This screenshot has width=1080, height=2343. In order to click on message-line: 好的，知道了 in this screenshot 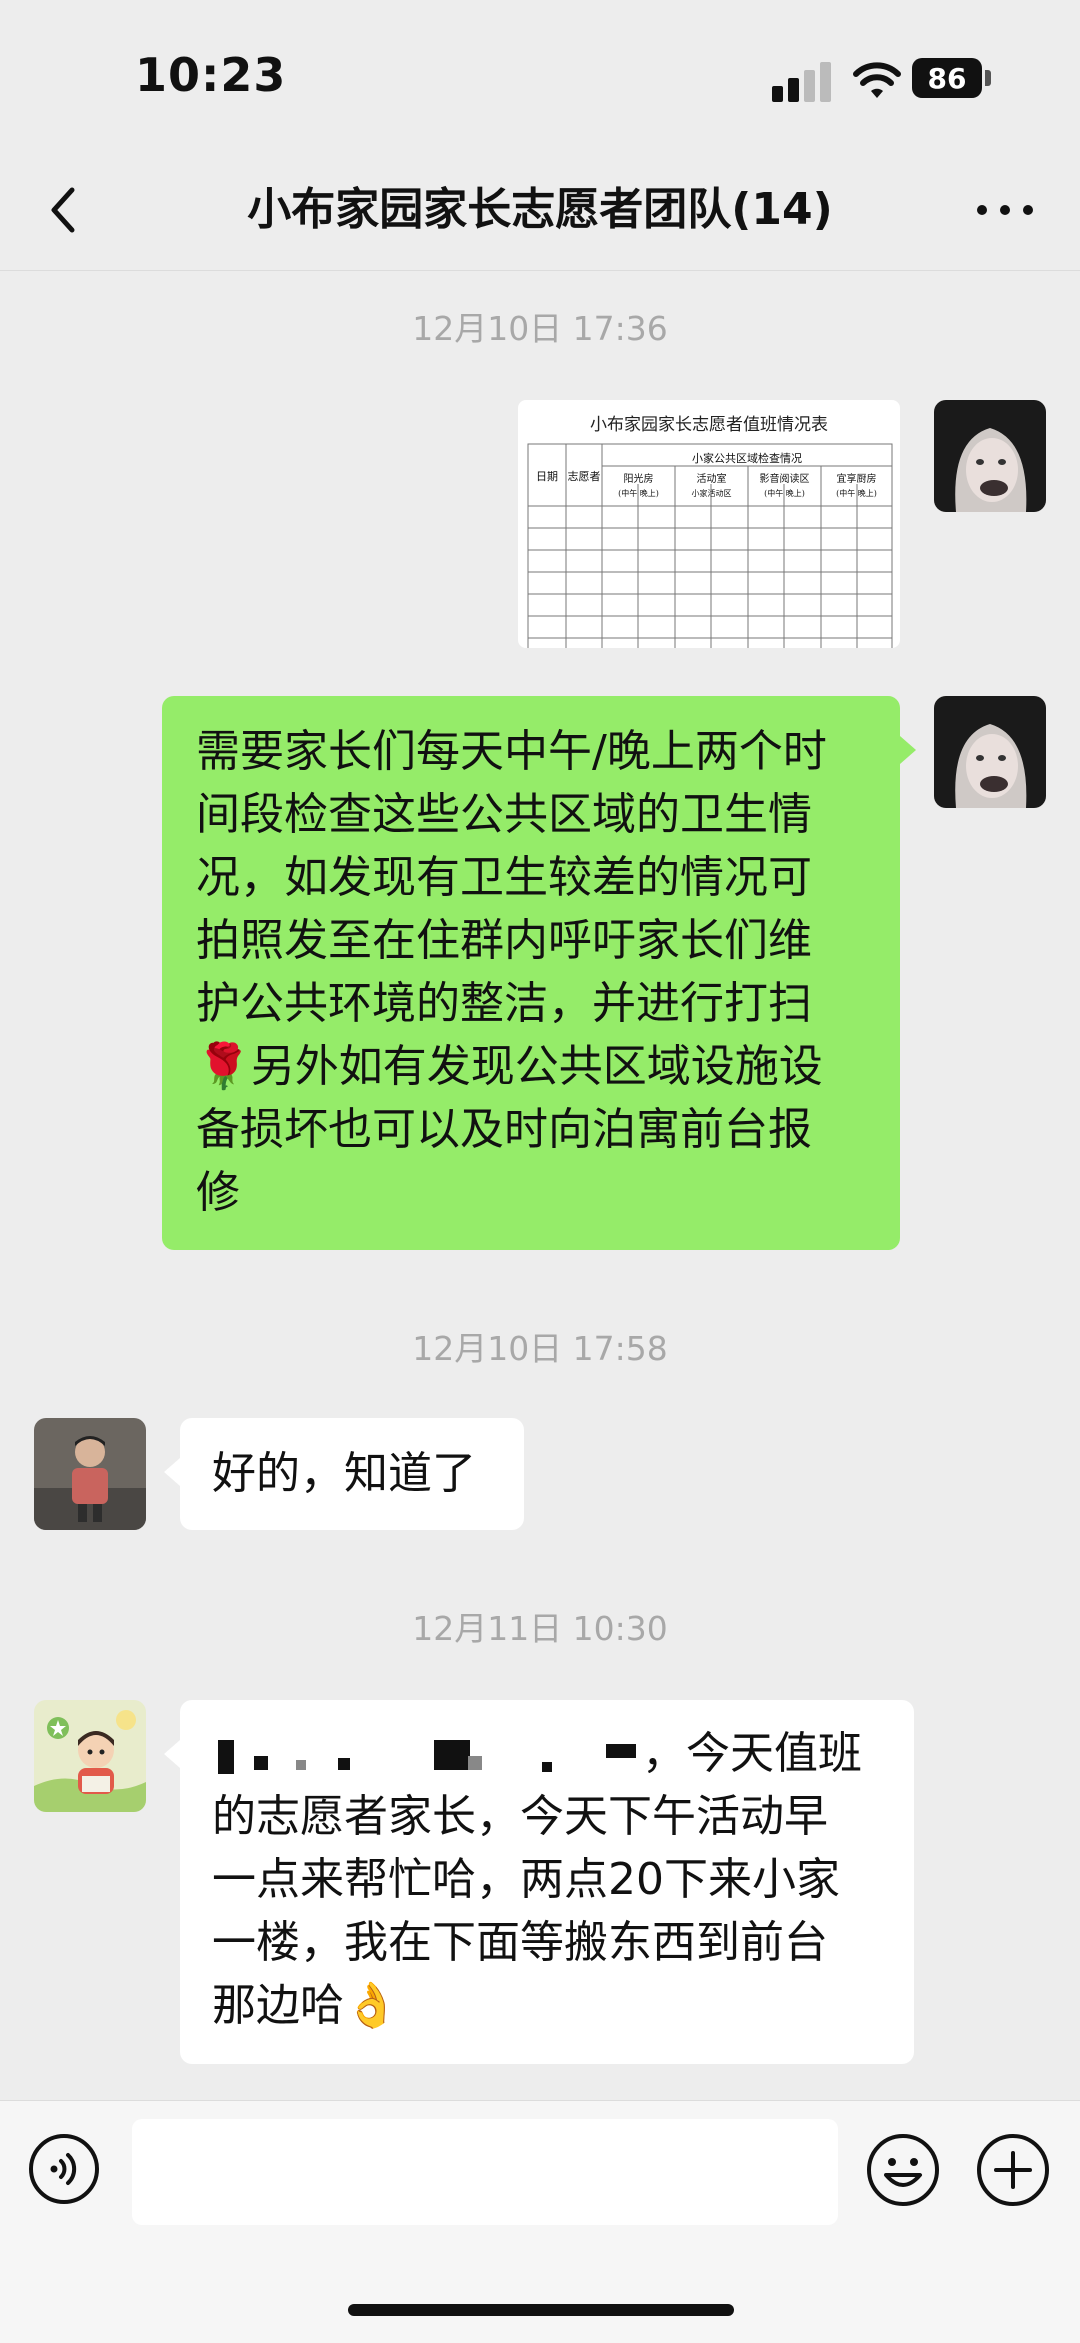, I will do `click(344, 1473)`.